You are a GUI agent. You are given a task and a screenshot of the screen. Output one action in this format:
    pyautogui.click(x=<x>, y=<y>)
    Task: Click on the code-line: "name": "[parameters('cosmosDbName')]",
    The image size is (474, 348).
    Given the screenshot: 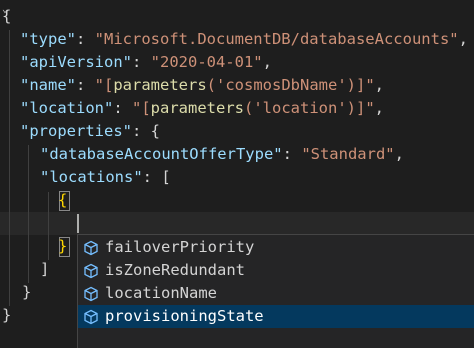 What is the action you would take?
    pyautogui.click(x=202, y=85)
    